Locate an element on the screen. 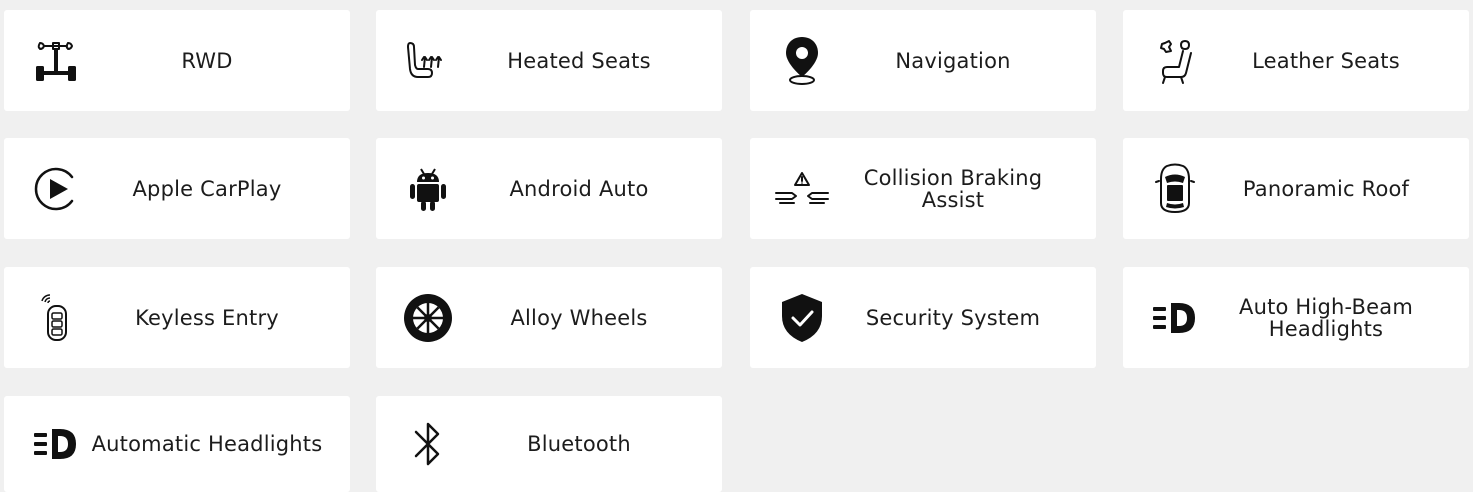 The height and width of the screenshot is (492, 1473). feature-label: Leather Seats is located at coordinates (1326, 60).